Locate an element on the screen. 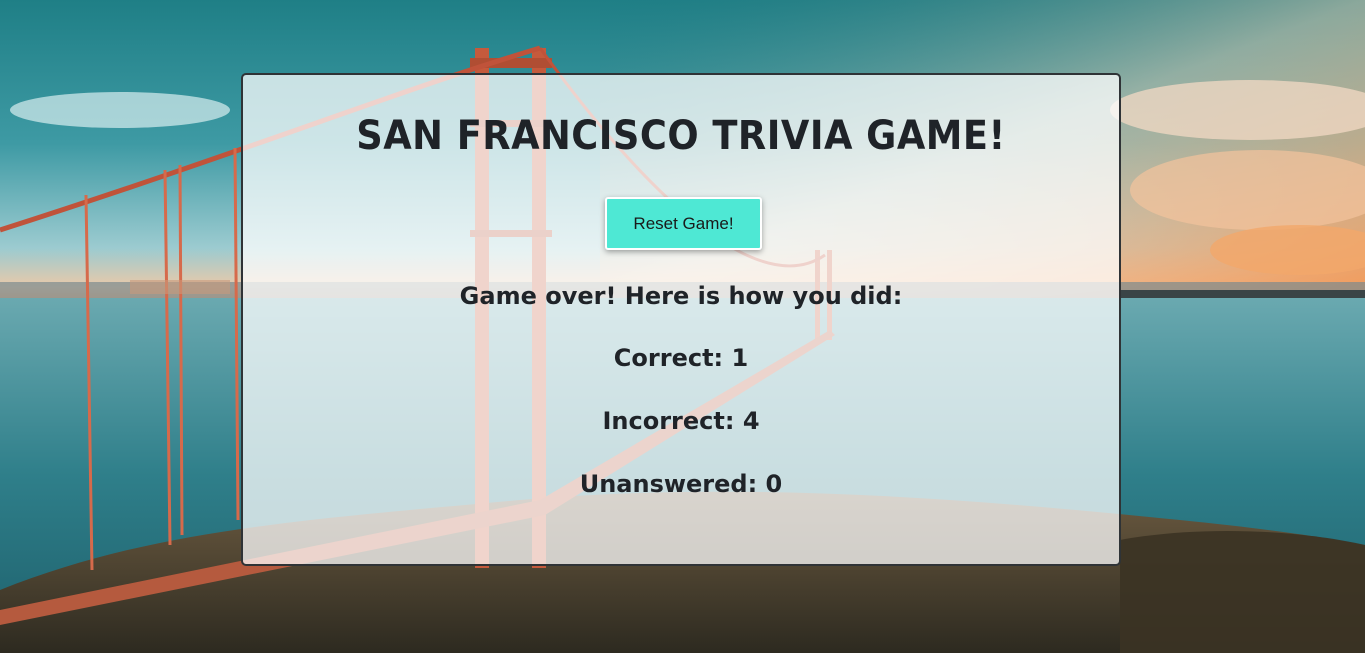 The height and width of the screenshot is (653, 1365). unanswered-count: Unanswered: 0 is located at coordinates (681, 484).